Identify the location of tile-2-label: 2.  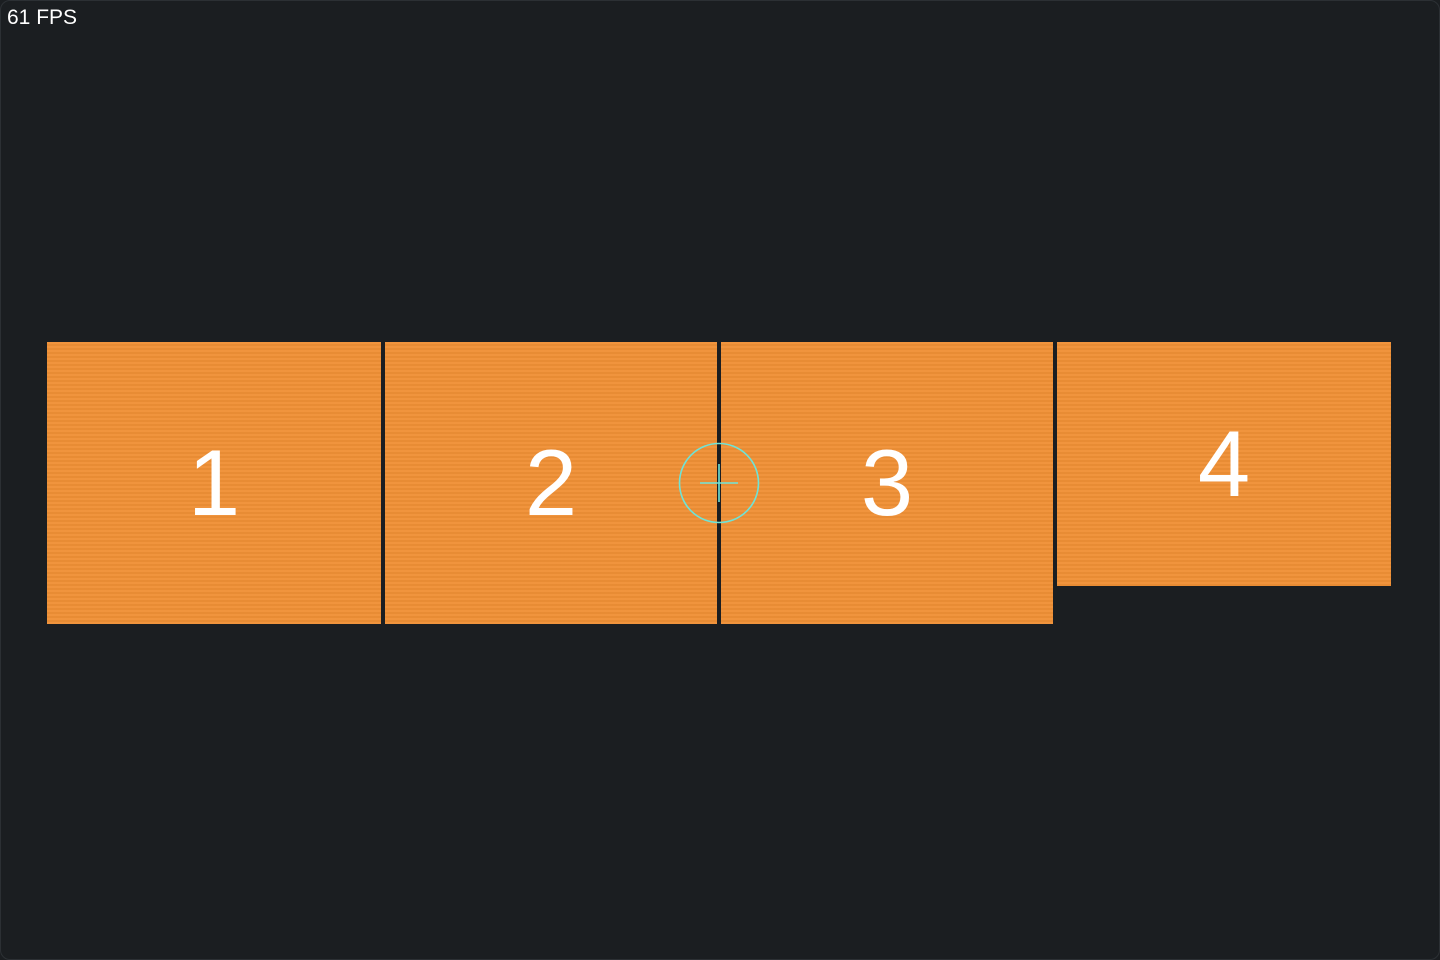
(551, 482).